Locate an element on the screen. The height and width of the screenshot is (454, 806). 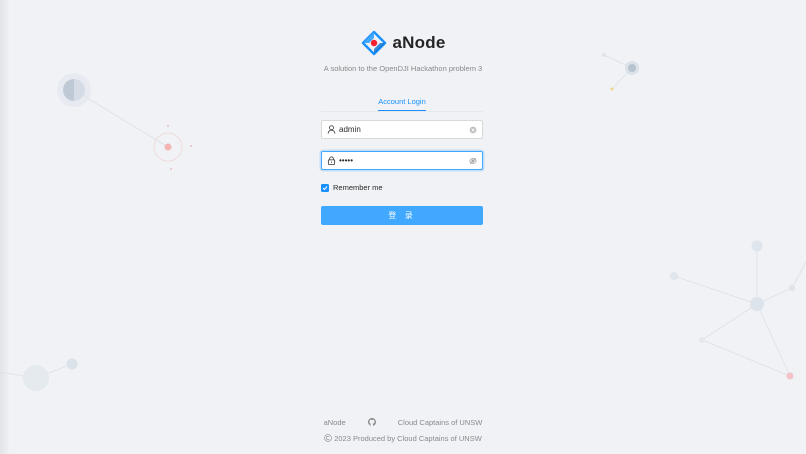
login-tabs: Account Login is located at coordinates (402, 101).